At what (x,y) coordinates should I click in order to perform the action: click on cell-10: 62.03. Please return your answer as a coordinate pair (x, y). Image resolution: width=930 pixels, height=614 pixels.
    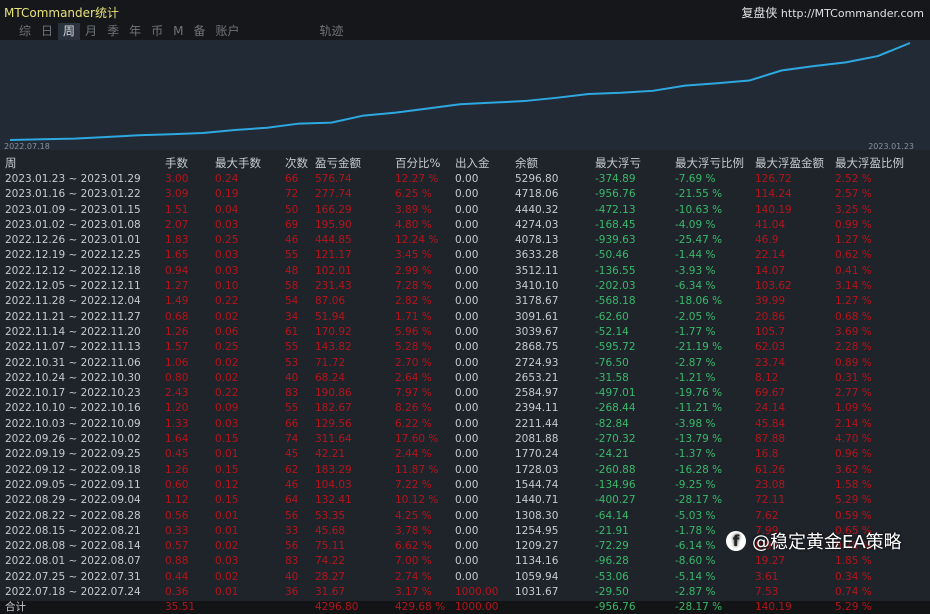
    Looking at the image, I should click on (770, 347).